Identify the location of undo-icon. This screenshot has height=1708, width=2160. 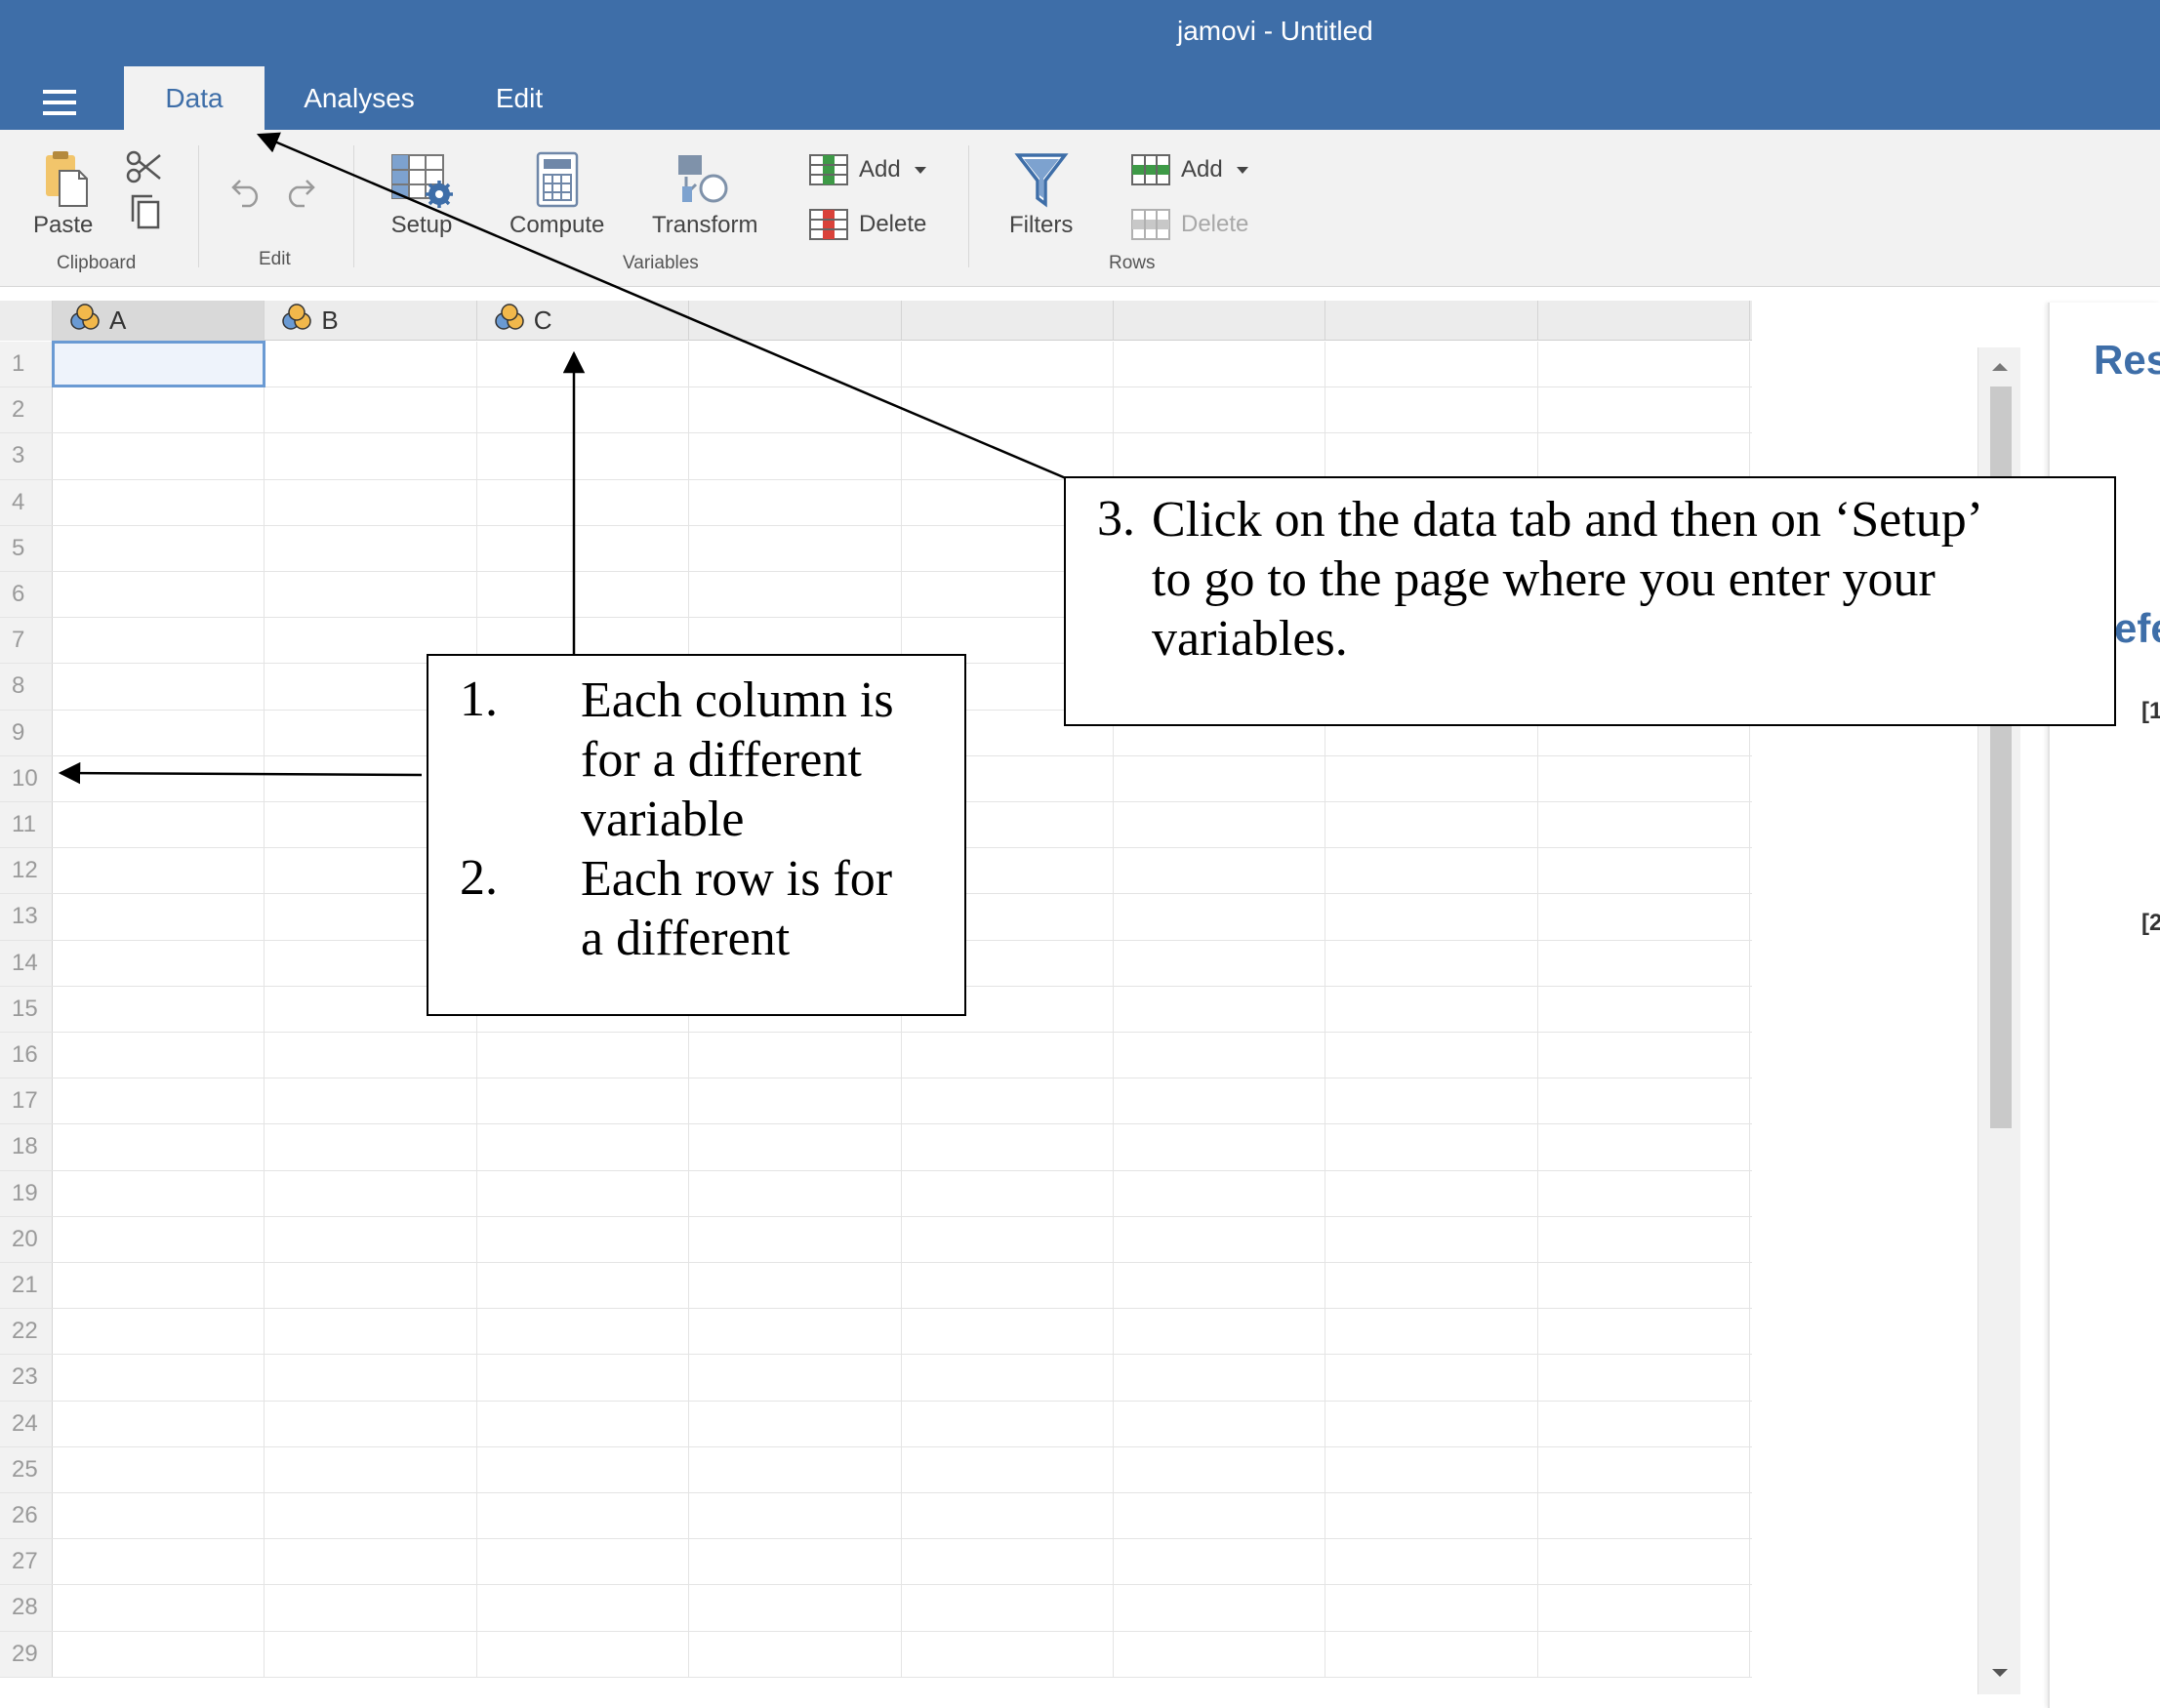
(247, 192).